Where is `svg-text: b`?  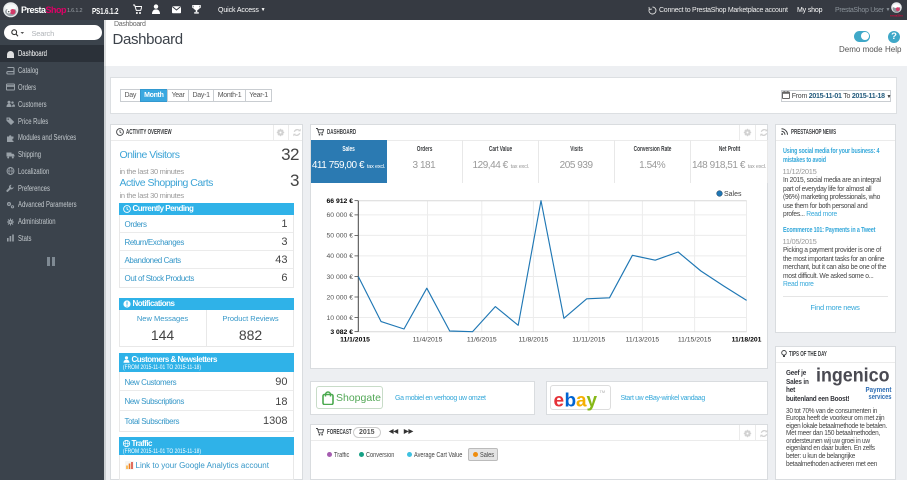
svg-text: b is located at coordinates (570, 400).